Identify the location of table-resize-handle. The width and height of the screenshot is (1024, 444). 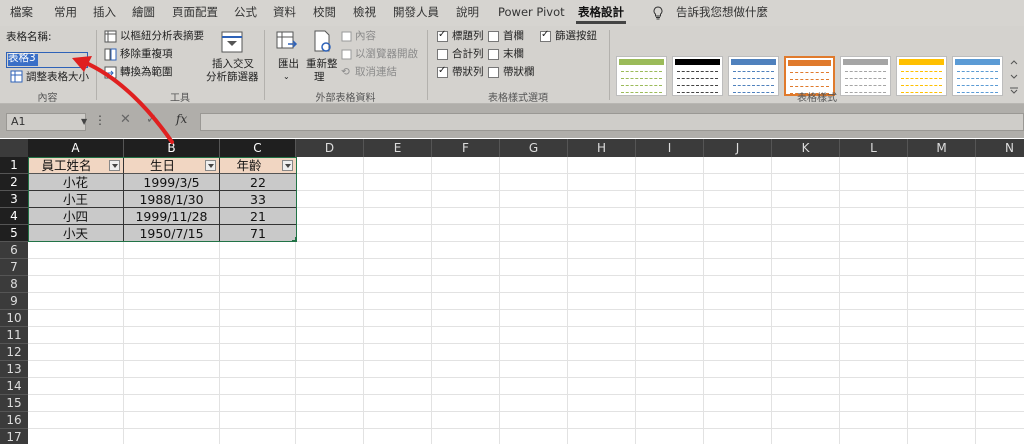
(294, 239).